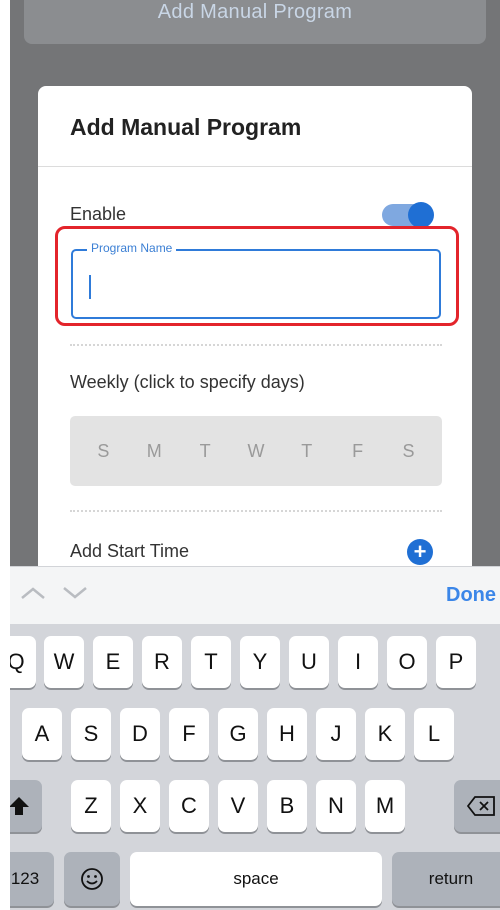 The height and width of the screenshot is (910, 500). I want to click on key-s: S, so click(91, 734).